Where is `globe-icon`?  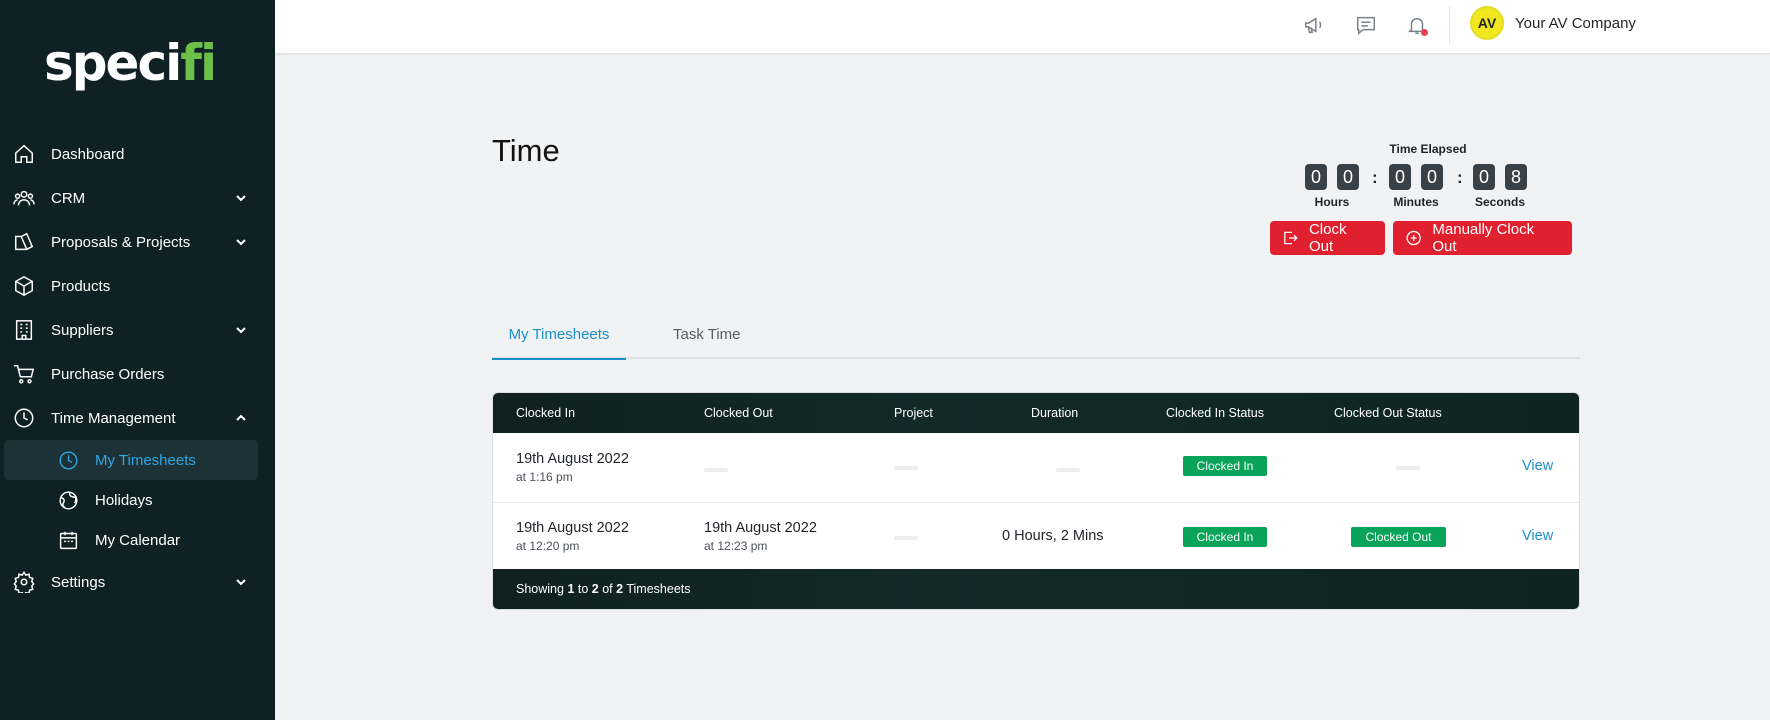 globe-icon is located at coordinates (68, 500).